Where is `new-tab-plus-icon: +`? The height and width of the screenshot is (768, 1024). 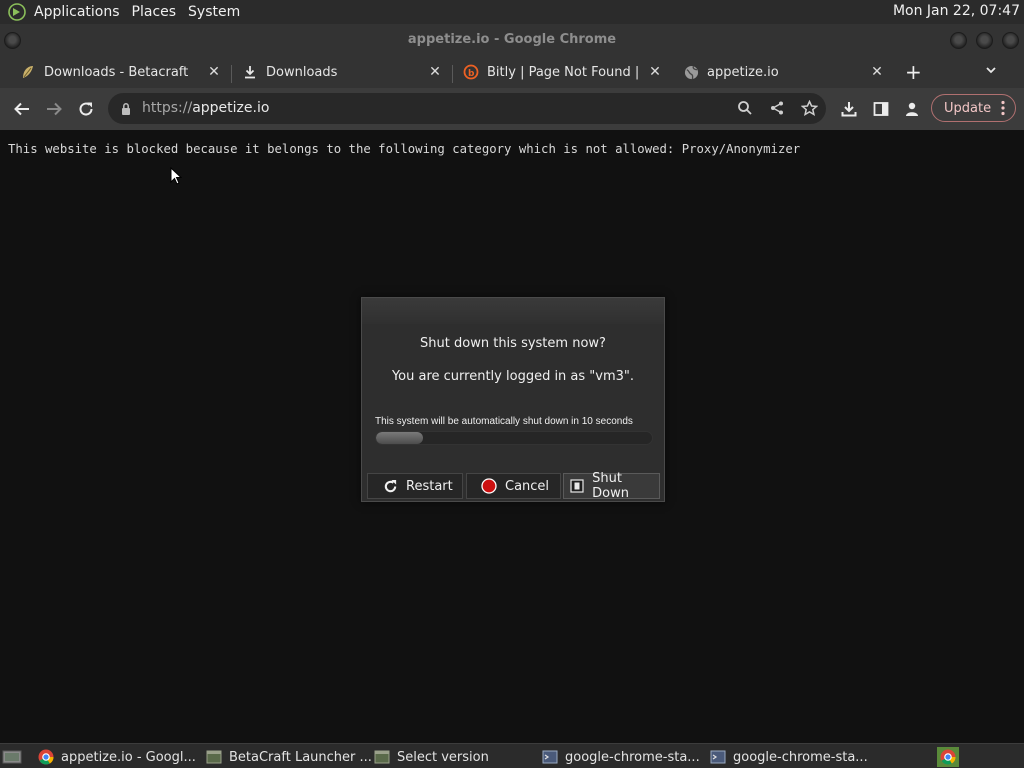 new-tab-plus-icon: + is located at coordinates (913, 72).